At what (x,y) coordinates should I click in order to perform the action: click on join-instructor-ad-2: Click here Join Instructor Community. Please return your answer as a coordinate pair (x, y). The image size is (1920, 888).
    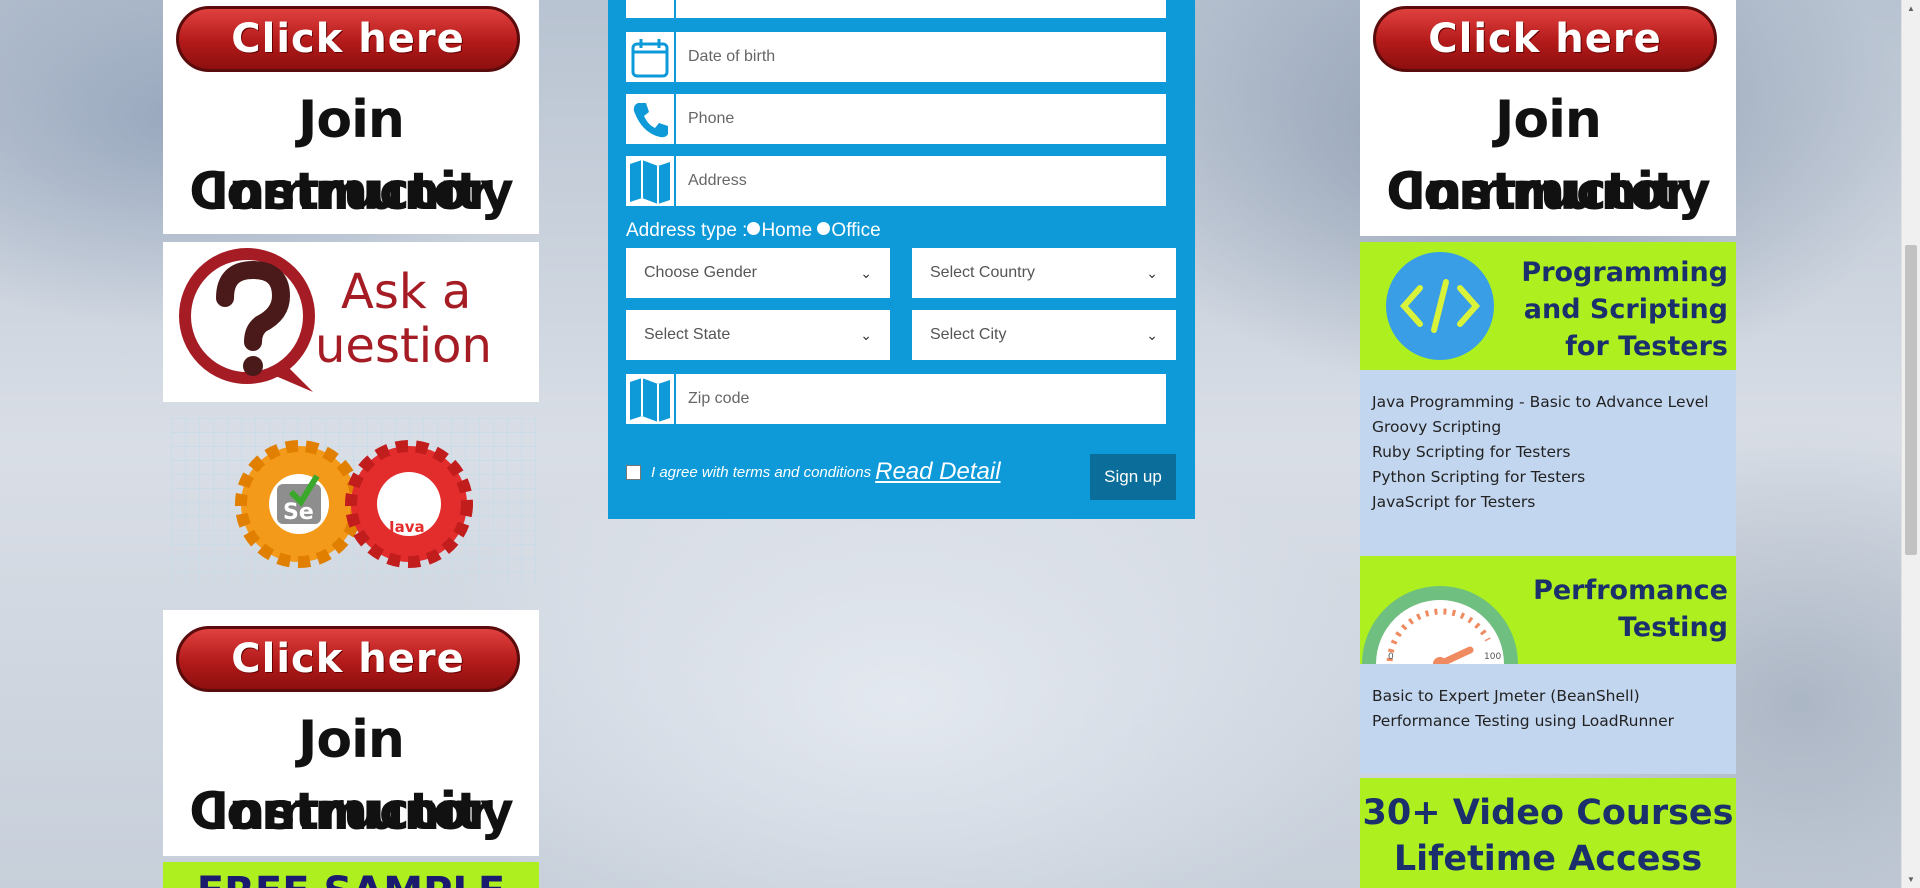
    Looking at the image, I should click on (351, 733).